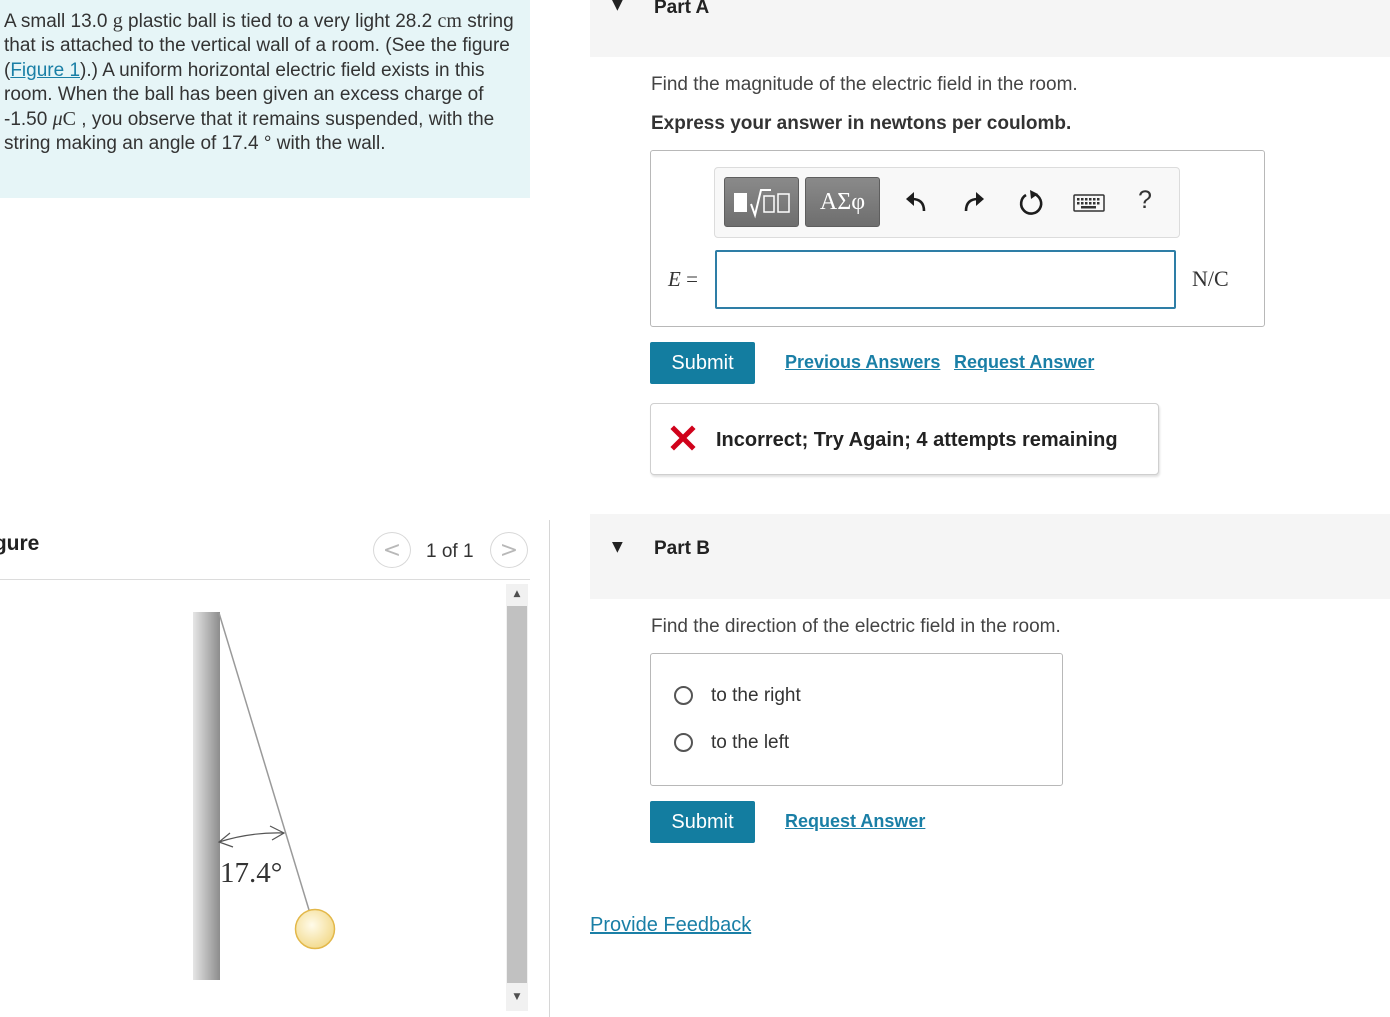  What do you see at coordinates (990, 556) in the screenshot?
I see `part-b-header` at bounding box center [990, 556].